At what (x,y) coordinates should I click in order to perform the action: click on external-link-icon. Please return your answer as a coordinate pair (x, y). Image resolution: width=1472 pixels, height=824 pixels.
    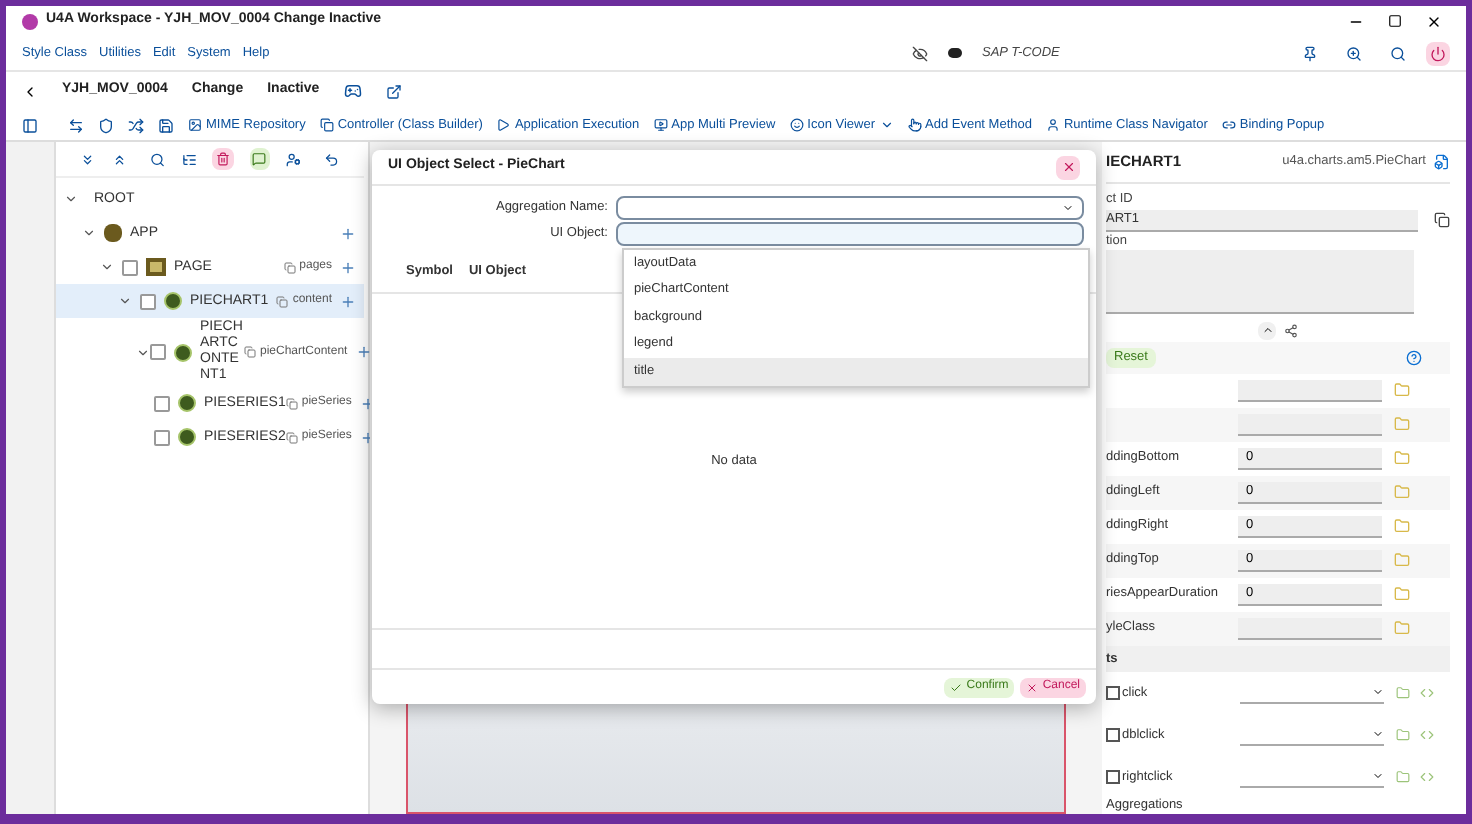
    Looking at the image, I should click on (393, 91).